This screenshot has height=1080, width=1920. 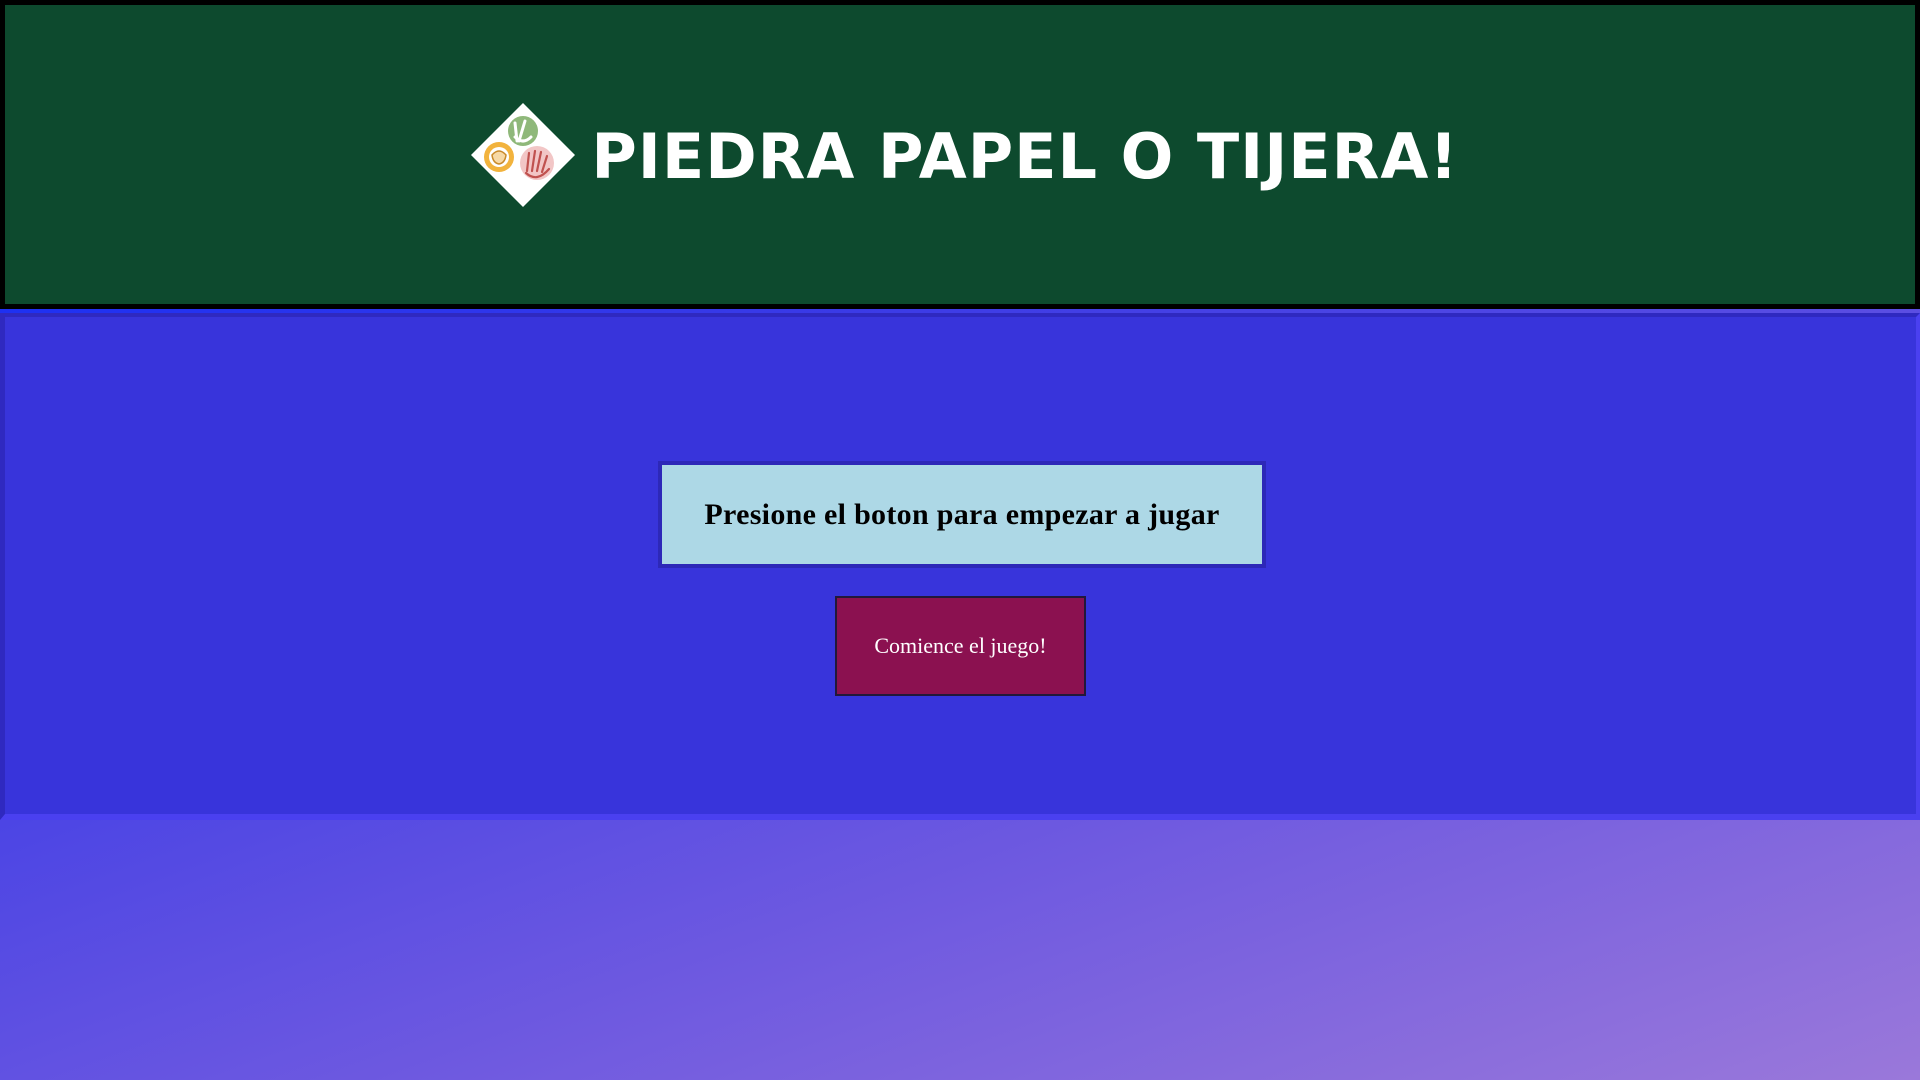 What do you see at coordinates (523, 154) in the screenshot?
I see `rock-paper-scissors-logo-icon` at bounding box center [523, 154].